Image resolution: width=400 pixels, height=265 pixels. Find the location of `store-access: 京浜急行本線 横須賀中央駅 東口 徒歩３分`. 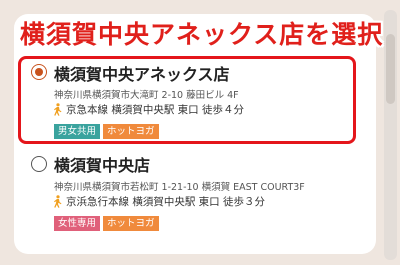

store-access: 京浜急行本線 横須賀中央駅 東口 徒歩３分 is located at coordinates (158, 201).